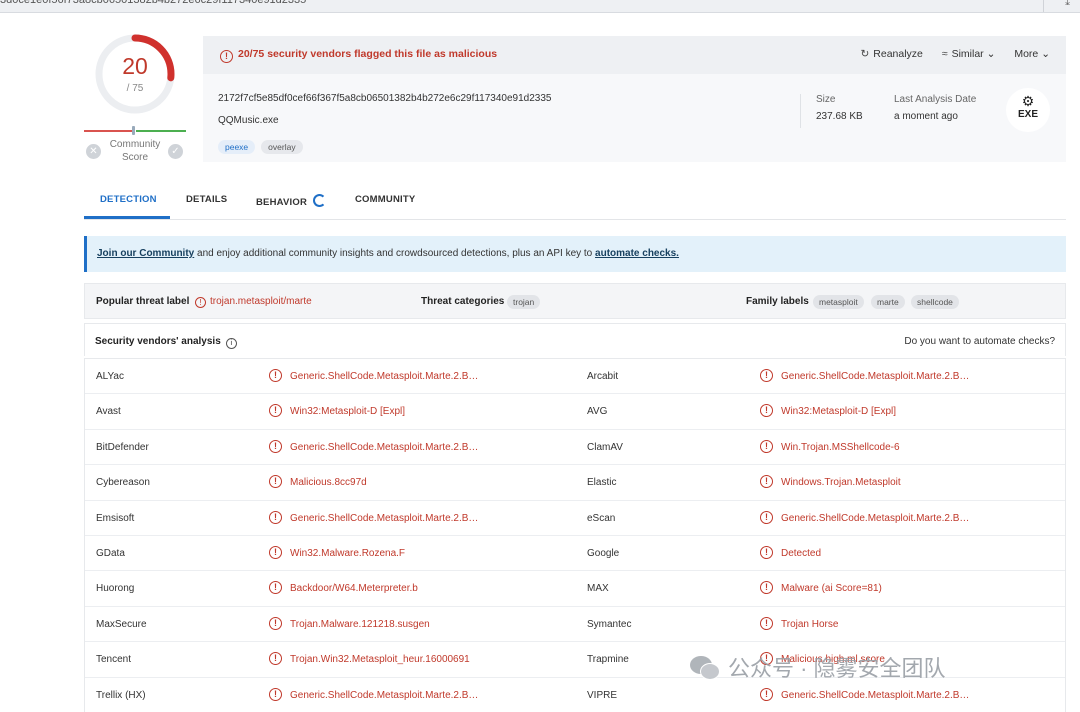 The width and height of the screenshot is (1080, 712). Describe the element at coordinates (603, 553) in the screenshot. I see `vendor-name: Google` at that location.